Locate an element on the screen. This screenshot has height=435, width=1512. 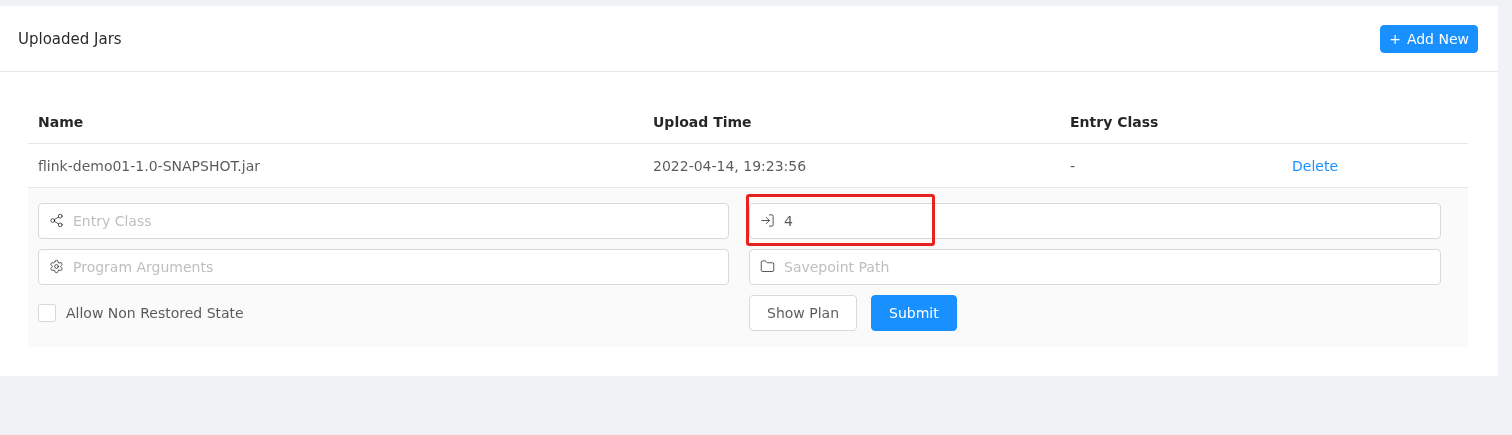
column-header: Upload Time is located at coordinates (702, 121).